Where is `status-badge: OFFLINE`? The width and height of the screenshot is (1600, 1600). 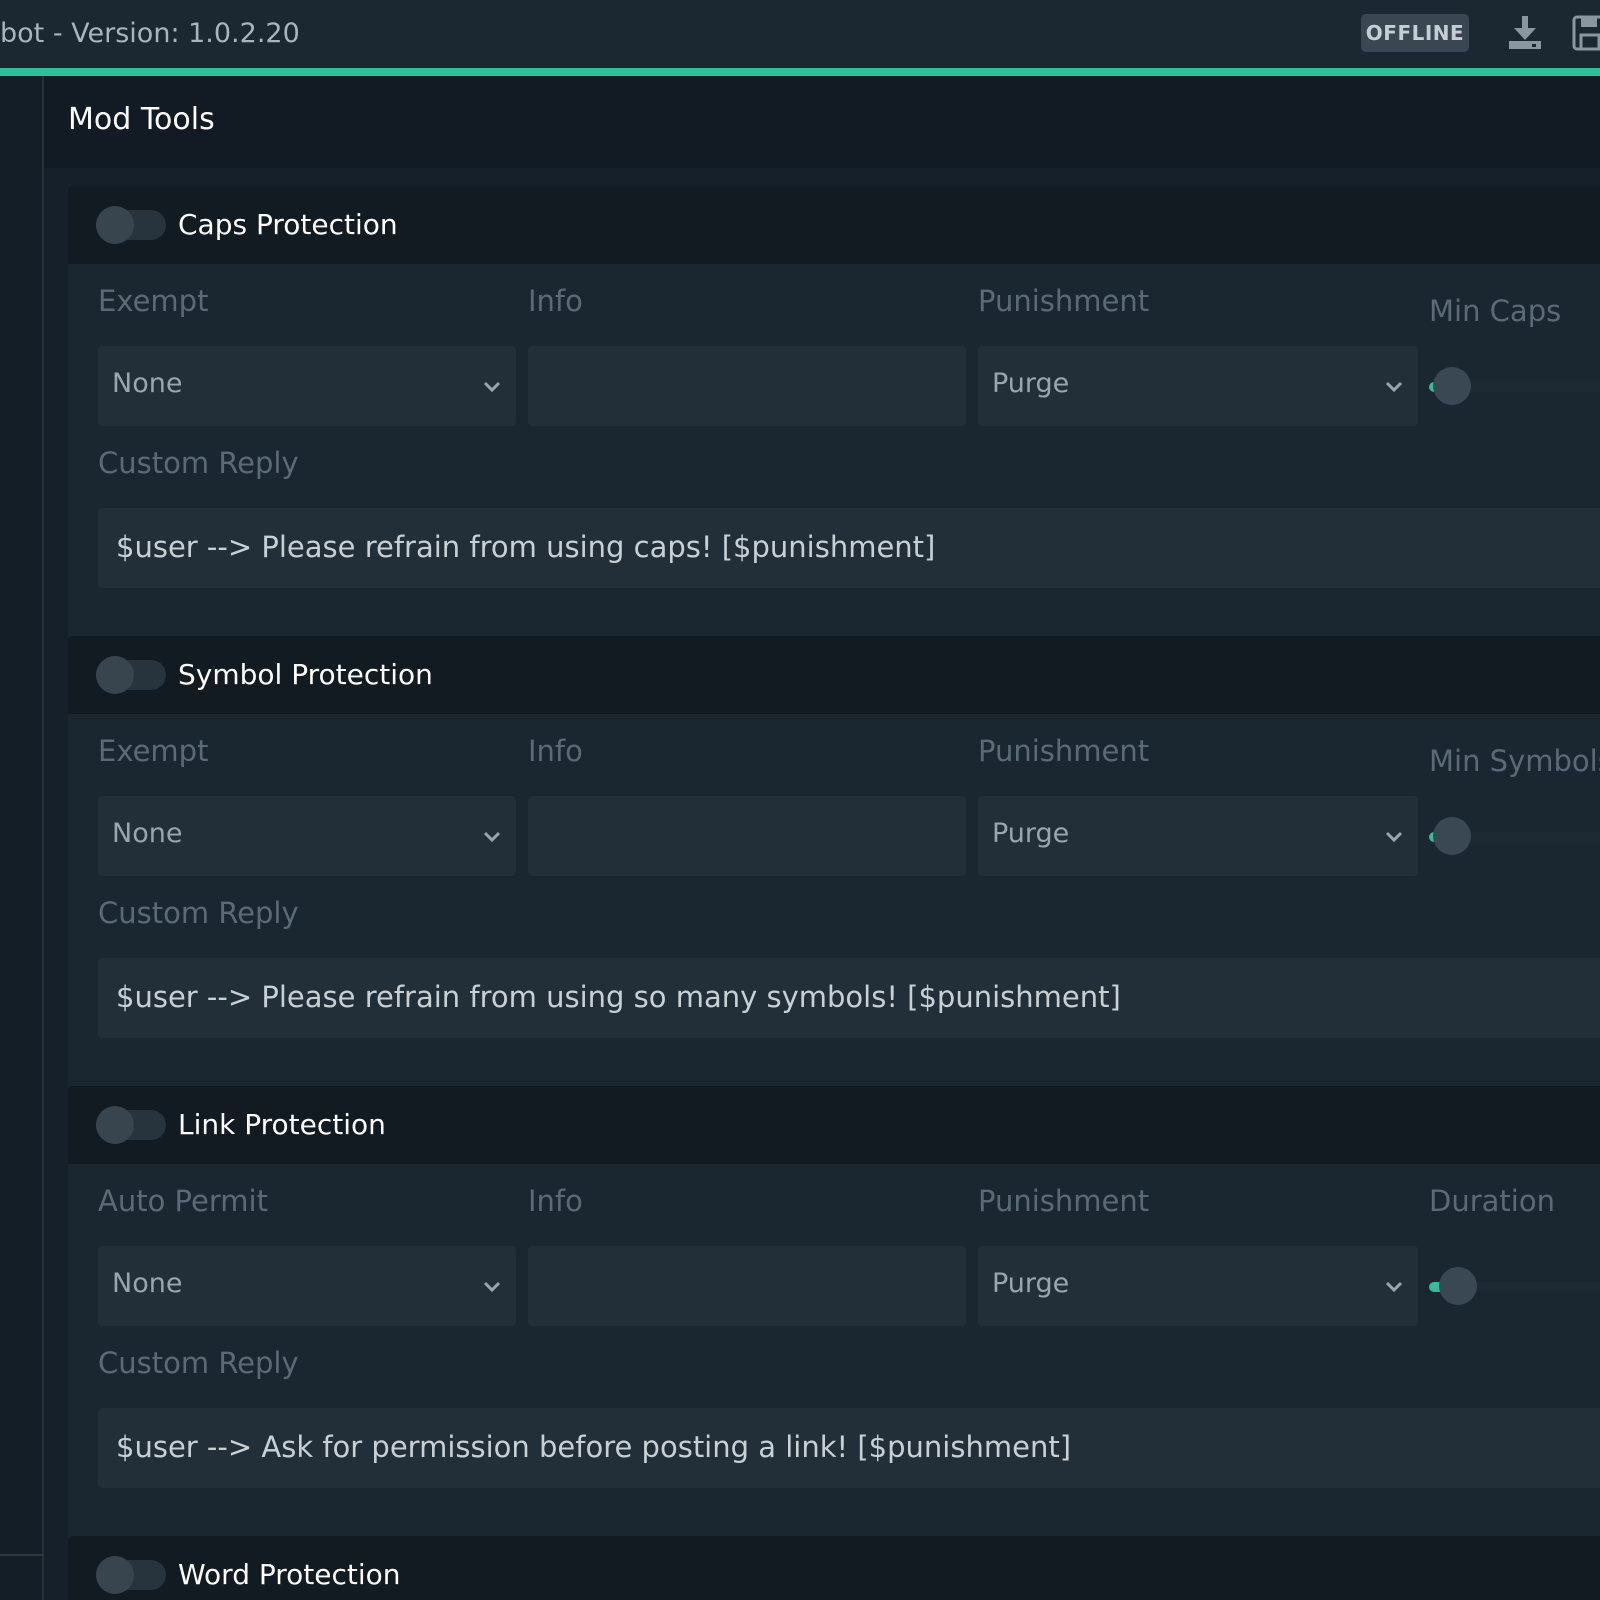
status-badge: OFFLINE is located at coordinates (1415, 33).